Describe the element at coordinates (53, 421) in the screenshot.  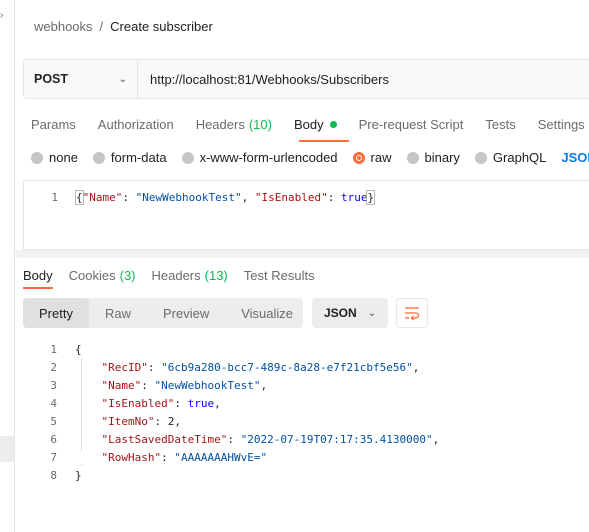
I see `line-number: 5` at that location.